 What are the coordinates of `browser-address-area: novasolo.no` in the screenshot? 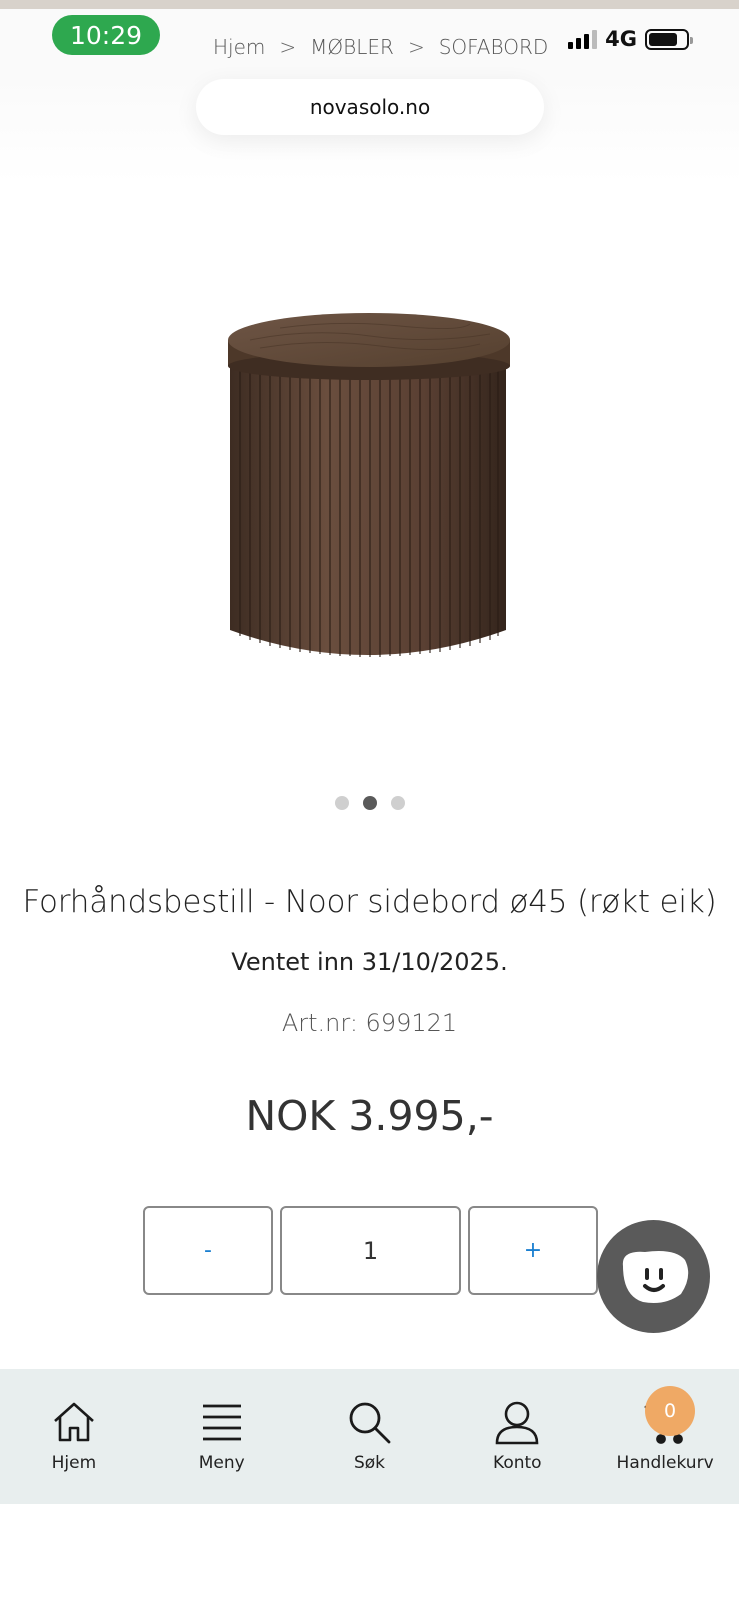 It's located at (369, 129).